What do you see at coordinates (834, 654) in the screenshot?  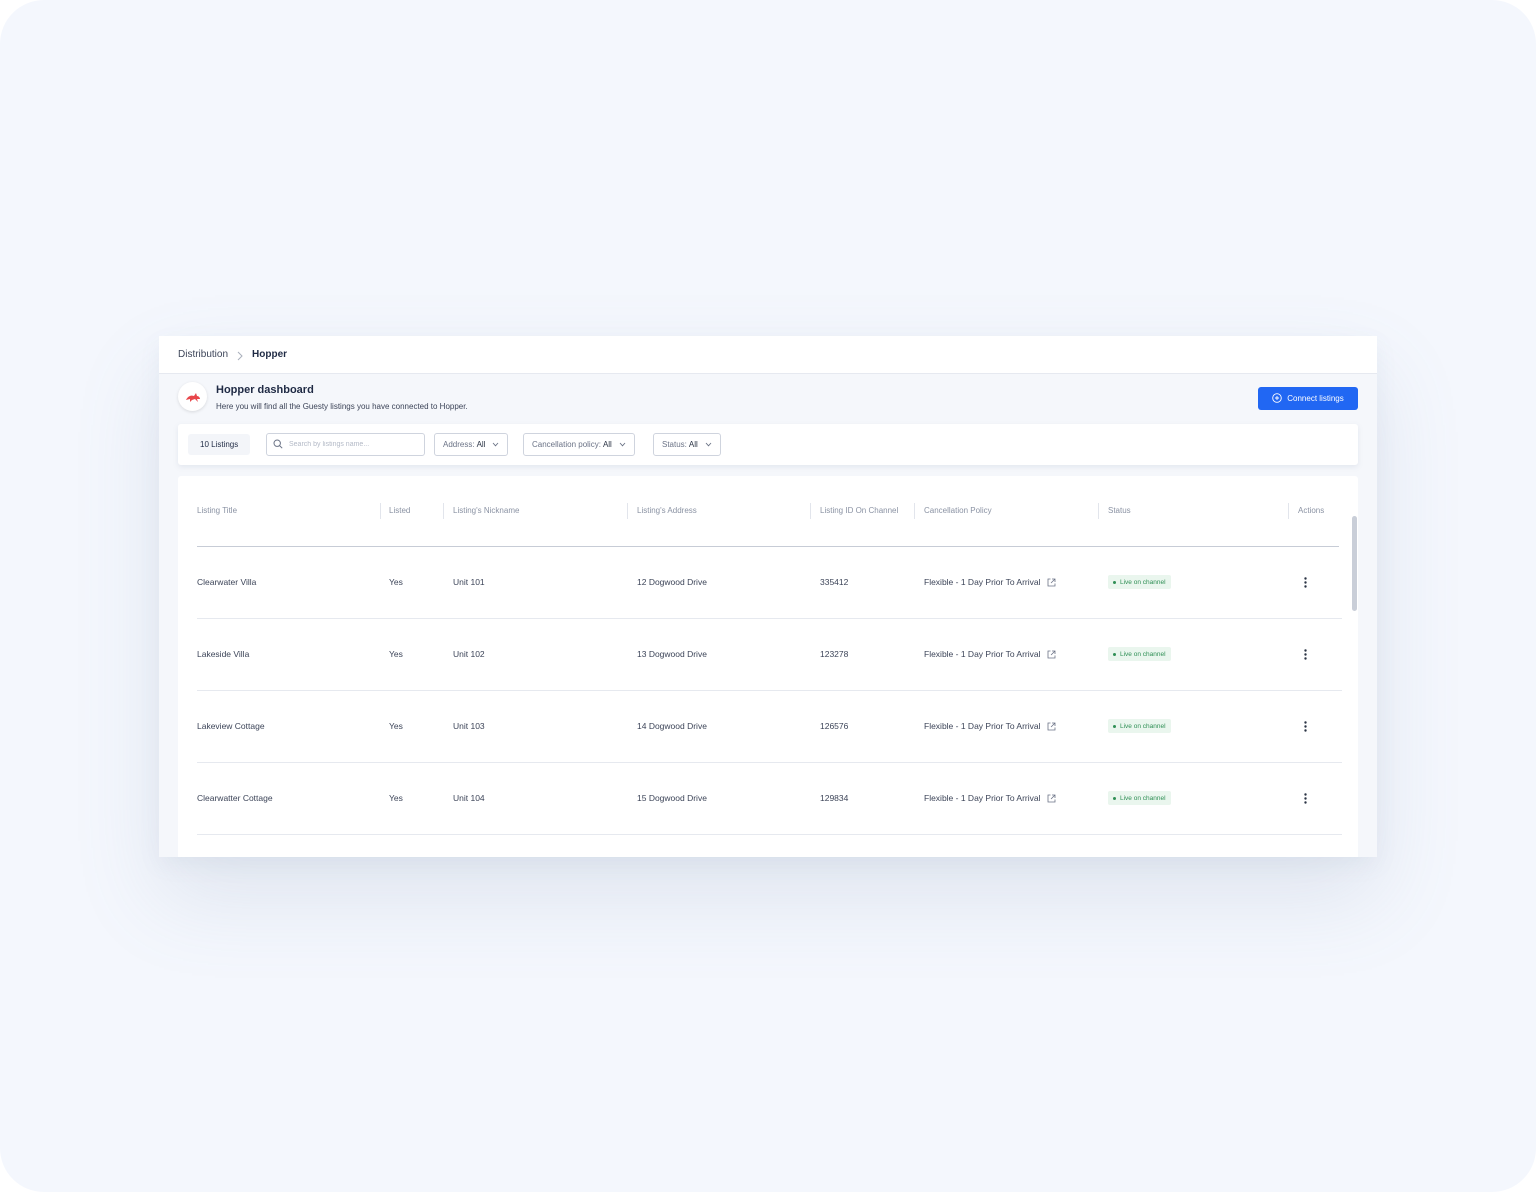 I see `channel-id-value: 123278` at bounding box center [834, 654].